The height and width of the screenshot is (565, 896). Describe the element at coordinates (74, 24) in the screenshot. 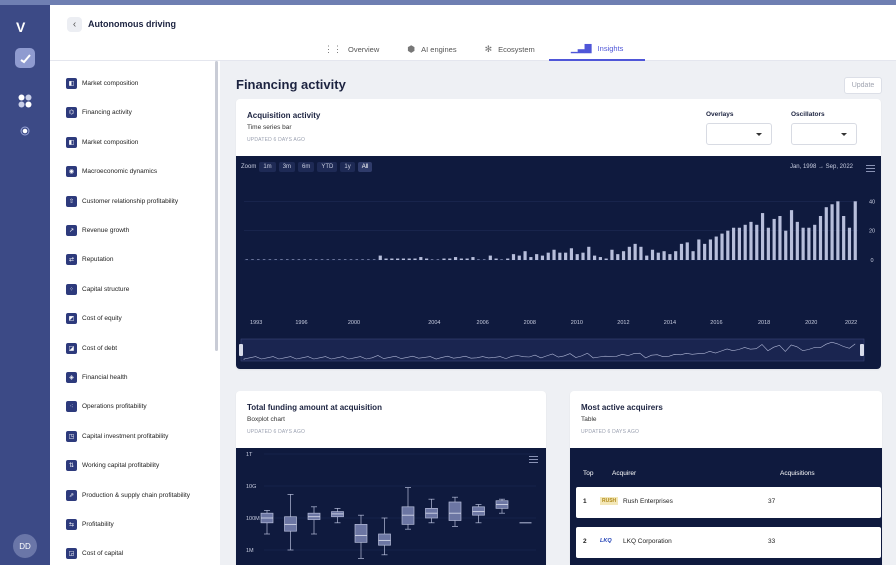

I see `back-button: ‹` at that location.